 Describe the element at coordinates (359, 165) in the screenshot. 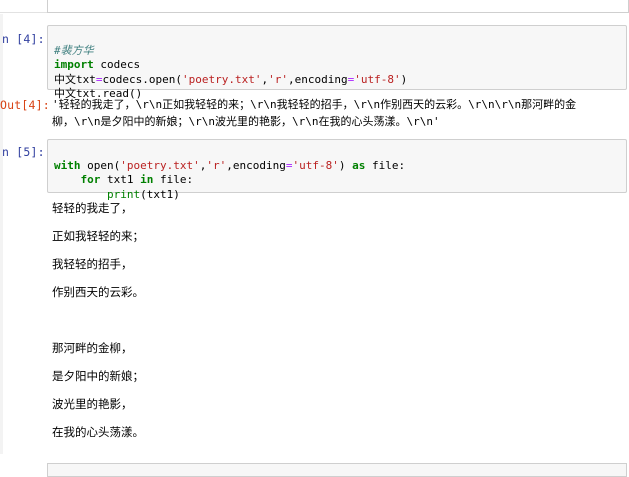

I see `keyword-as: as` at that location.